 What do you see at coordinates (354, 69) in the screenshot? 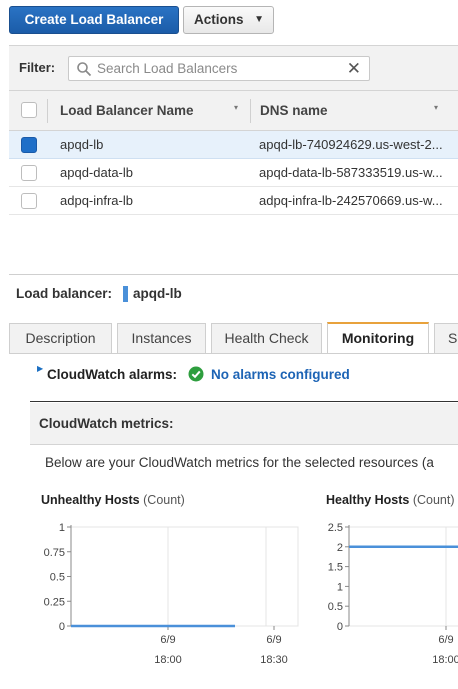
I see `clear-search-icon: ✕` at bounding box center [354, 69].